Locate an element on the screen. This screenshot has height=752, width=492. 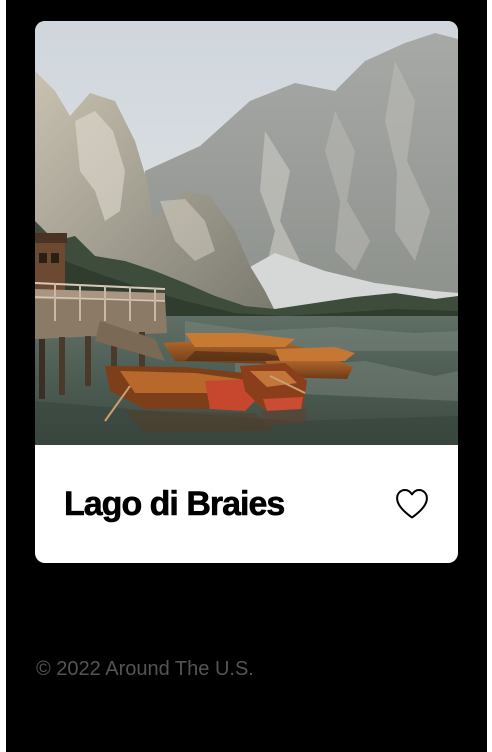
footer-copyright: © 2022 Around The U.S. is located at coordinates (145, 669).